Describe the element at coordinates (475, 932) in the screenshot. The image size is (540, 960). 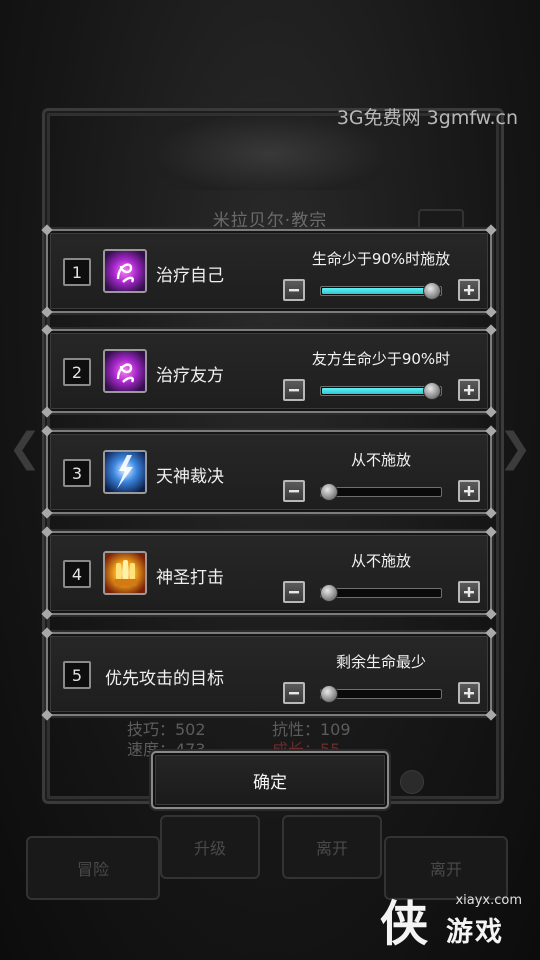
I see `watermark-logo-name: 游戏` at that location.